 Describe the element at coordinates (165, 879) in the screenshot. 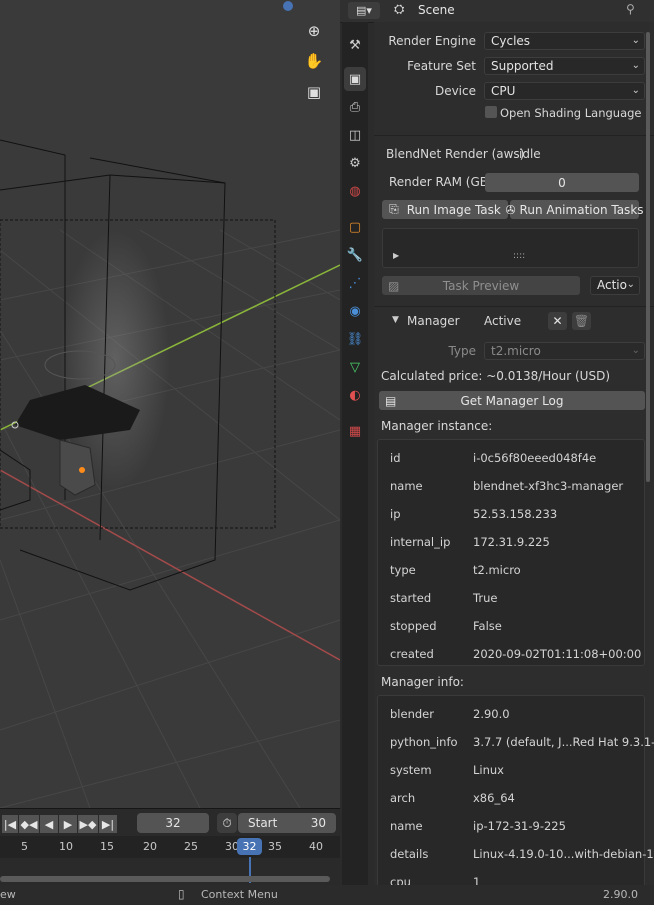

I see `timeline-scrollbar` at that location.